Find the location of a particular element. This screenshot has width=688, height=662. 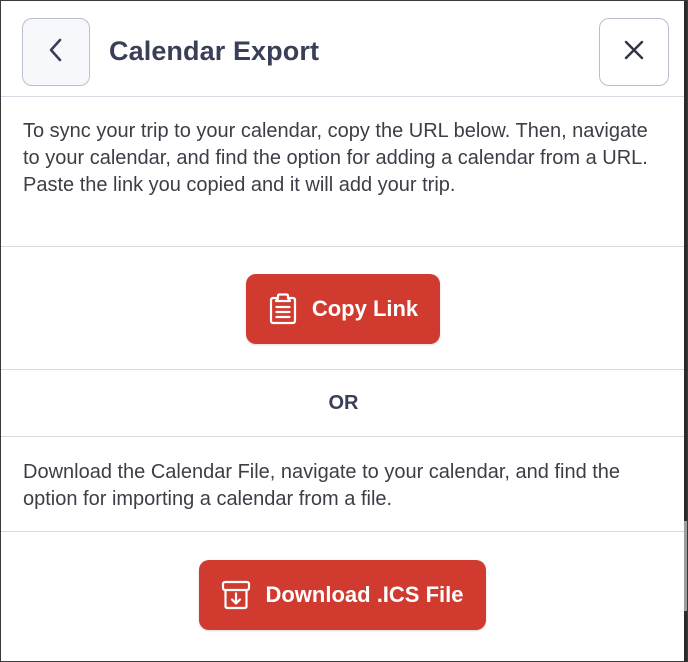

page-title: Calendar Export is located at coordinates (214, 51).